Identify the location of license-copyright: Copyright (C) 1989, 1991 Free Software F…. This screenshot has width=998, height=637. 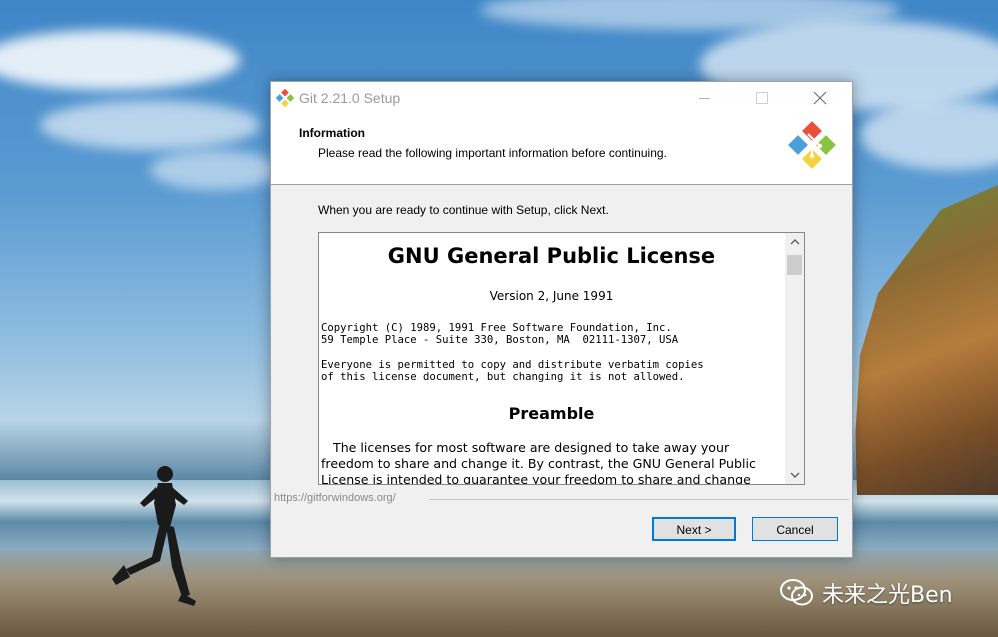
(500, 334).